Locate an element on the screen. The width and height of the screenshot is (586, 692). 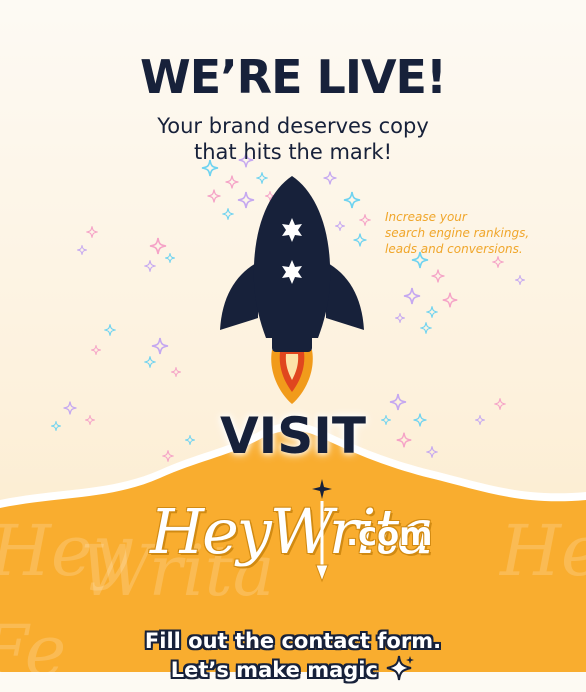
pen-nib-icon is located at coordinates (322, 531).